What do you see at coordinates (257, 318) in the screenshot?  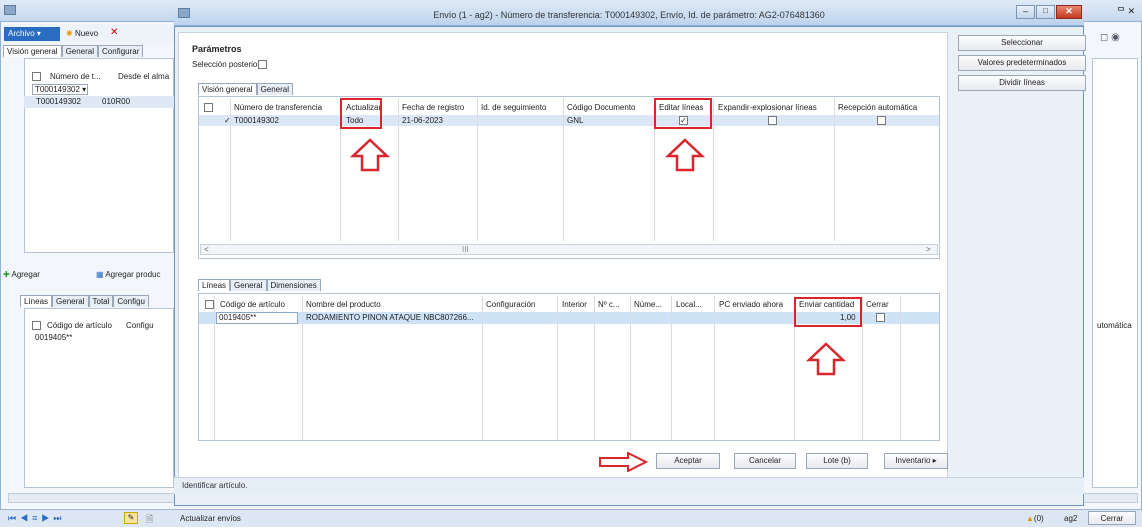 I see `codigo-articulo-field: 0019405**` at bounding box center [257, 318].